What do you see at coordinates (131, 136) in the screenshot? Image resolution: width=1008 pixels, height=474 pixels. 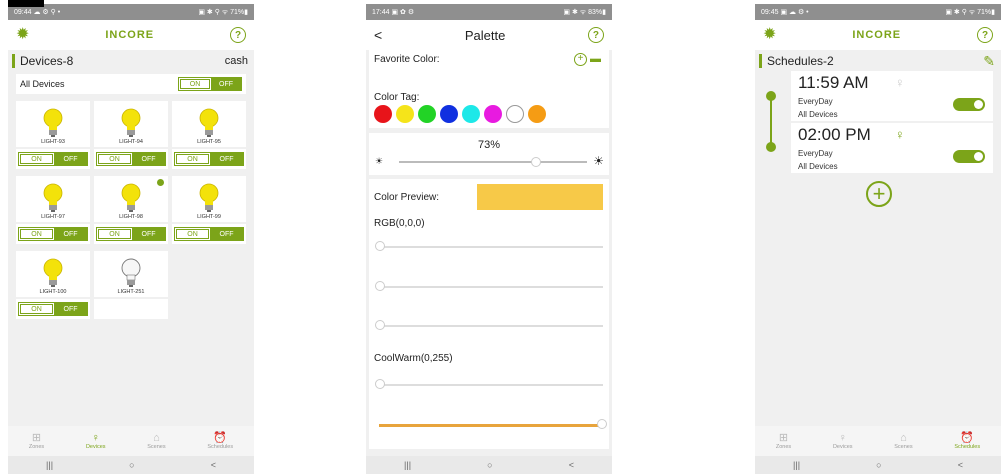 I see `device-card: LIGHT-94 ON OFF` at bounding box center [131, 136].